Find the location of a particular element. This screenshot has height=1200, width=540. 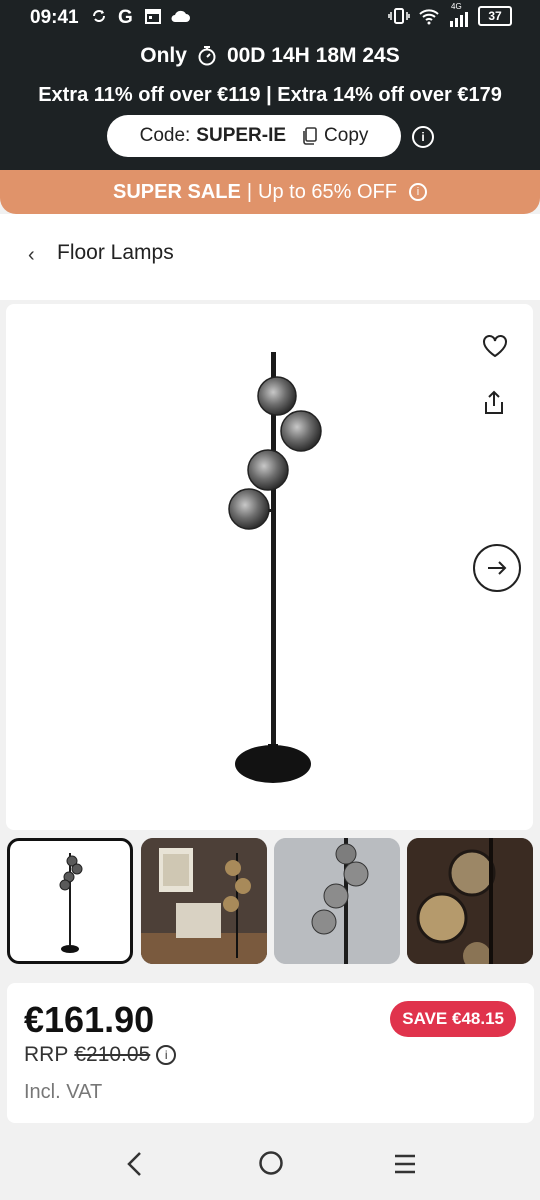

promo-code-pill: Code: SUPER-IE Copy is located at coordinates (254, 136).